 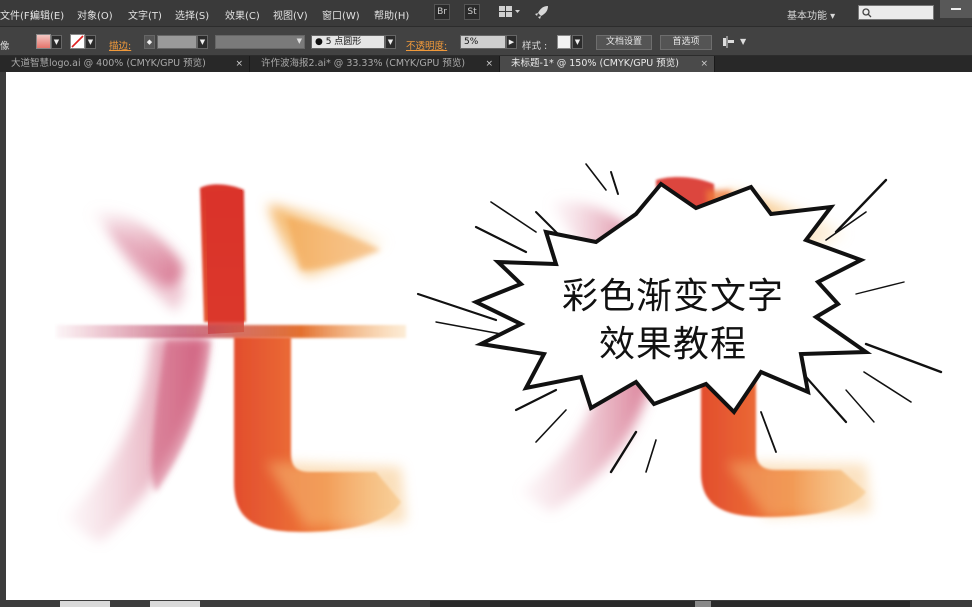 What do you see at coordinates (624, 42) in the screenshot?
I see `document-setup-button: 文档设置` at bounding box center [624, 42].